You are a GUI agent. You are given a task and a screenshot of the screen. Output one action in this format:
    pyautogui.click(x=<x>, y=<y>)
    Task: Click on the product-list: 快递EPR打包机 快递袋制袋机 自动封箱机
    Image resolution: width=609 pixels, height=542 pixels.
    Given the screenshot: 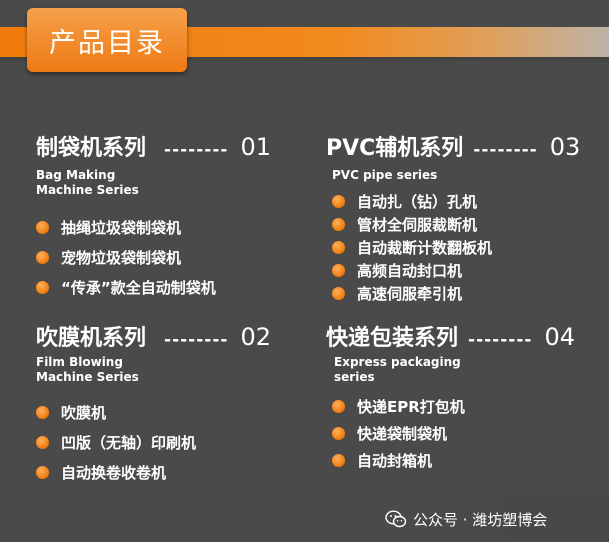 What is the action you would take?
    pyautogui.click(x=453, y=433)
    